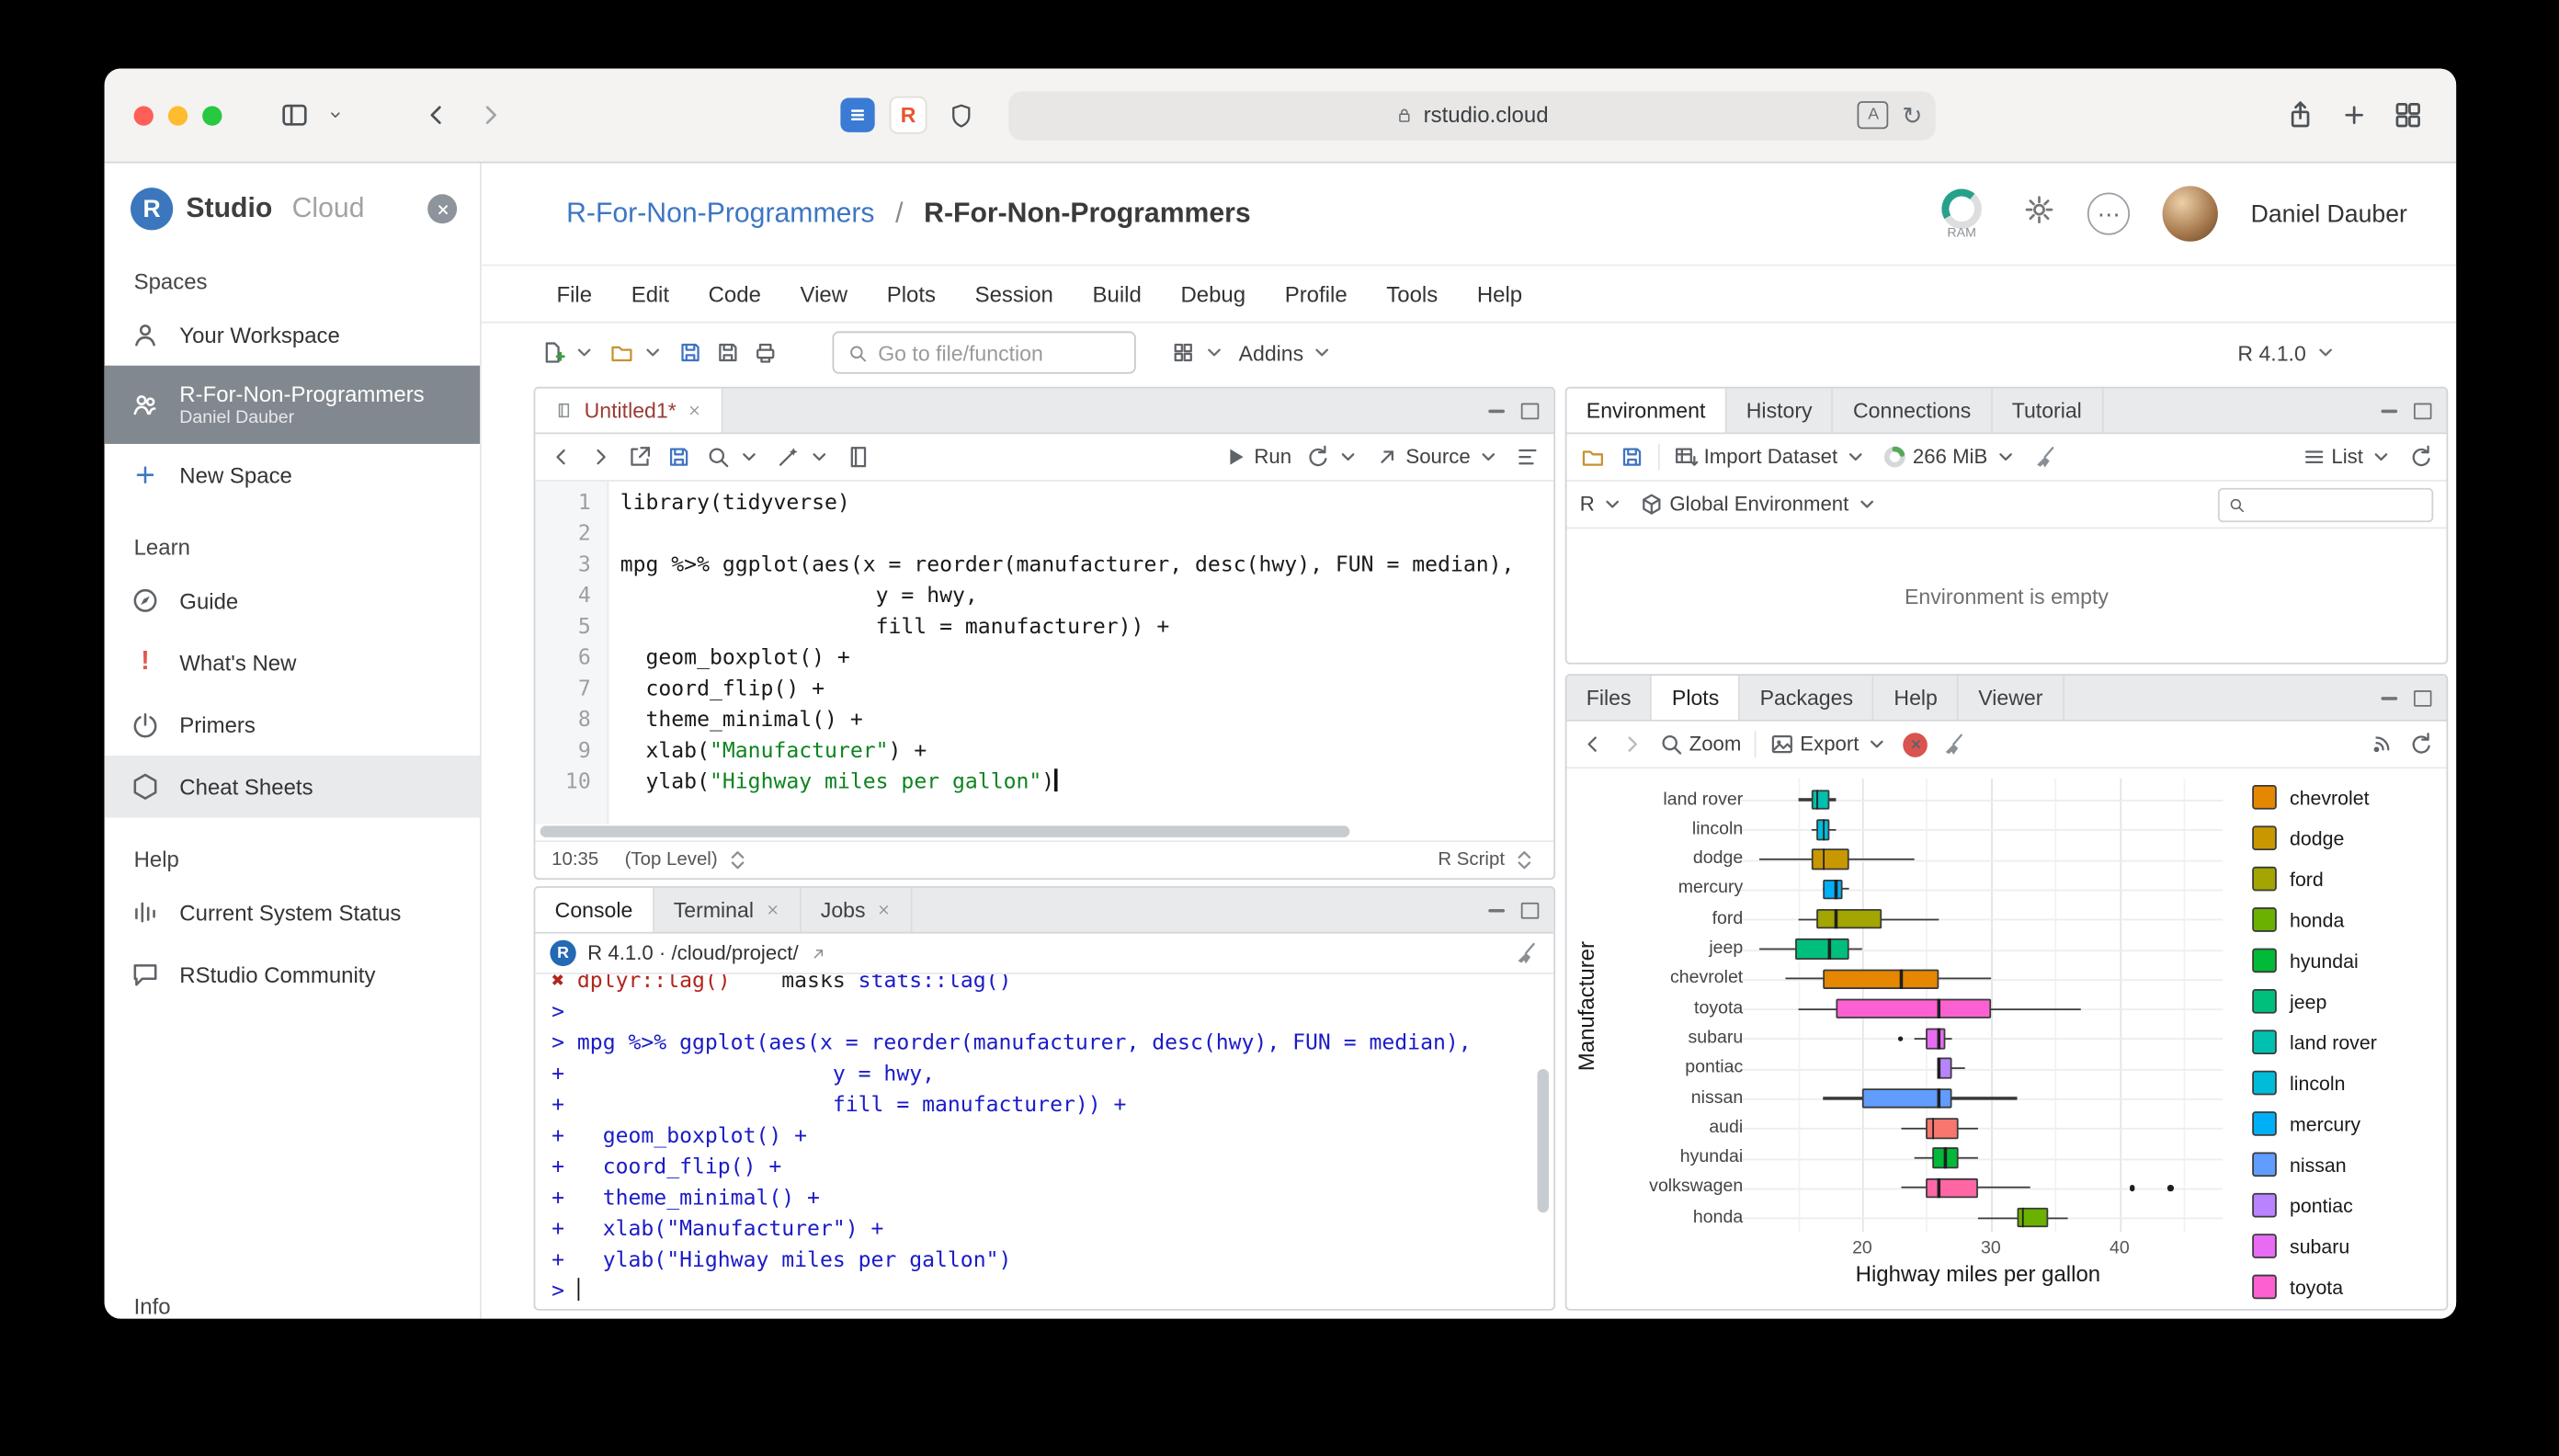  I want to click on sidebar-footer-info: Info, so click(153, 1306).